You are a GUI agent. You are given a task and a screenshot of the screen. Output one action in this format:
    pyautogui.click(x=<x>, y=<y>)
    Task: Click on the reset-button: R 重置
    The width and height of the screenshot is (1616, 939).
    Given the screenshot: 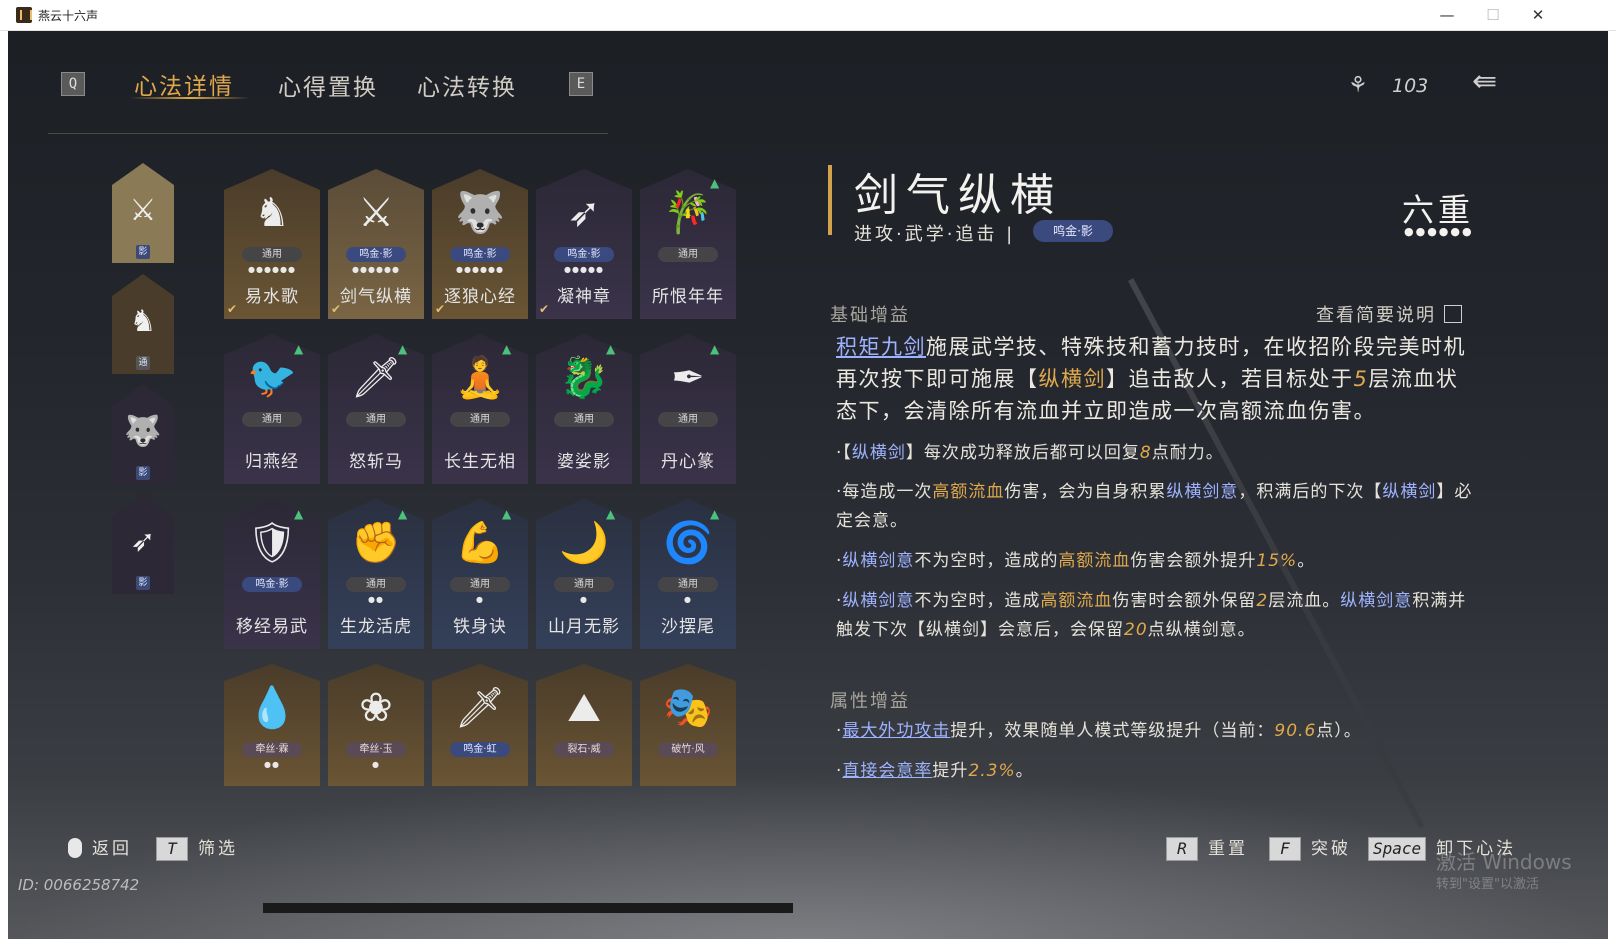 What is the action you would take?
    pyautogui.click(x=1207, y=847)
    